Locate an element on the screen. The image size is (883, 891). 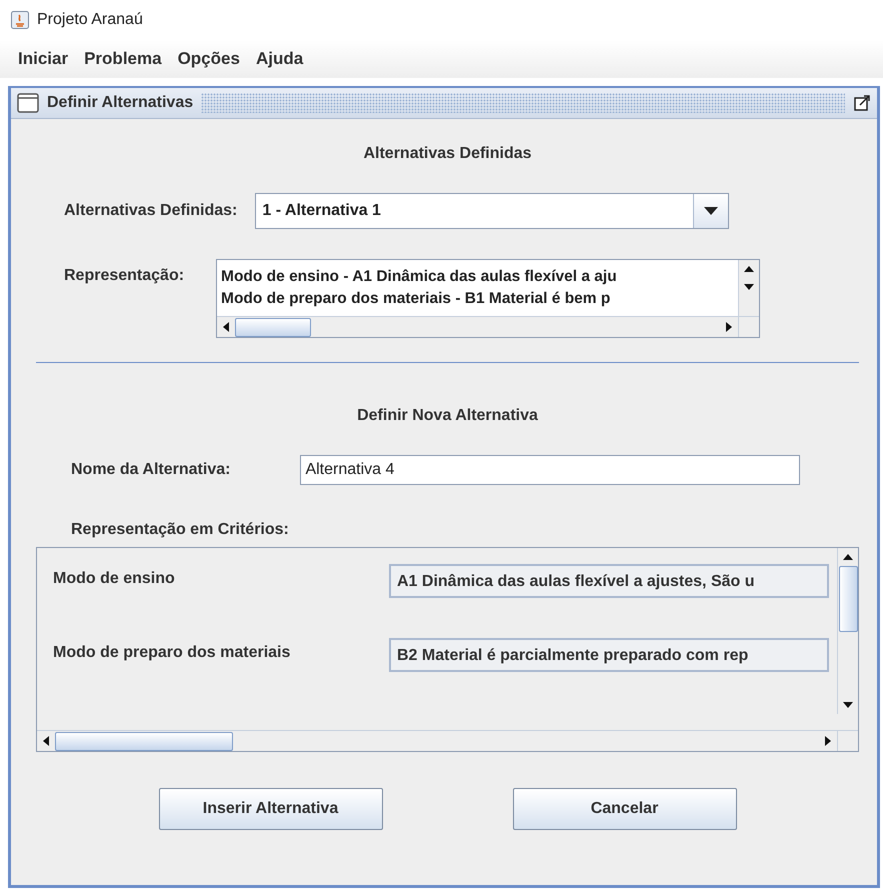
criterion-value-field: B2 Material é parcialmente preparado com rep is located at coordinates (609, 655).